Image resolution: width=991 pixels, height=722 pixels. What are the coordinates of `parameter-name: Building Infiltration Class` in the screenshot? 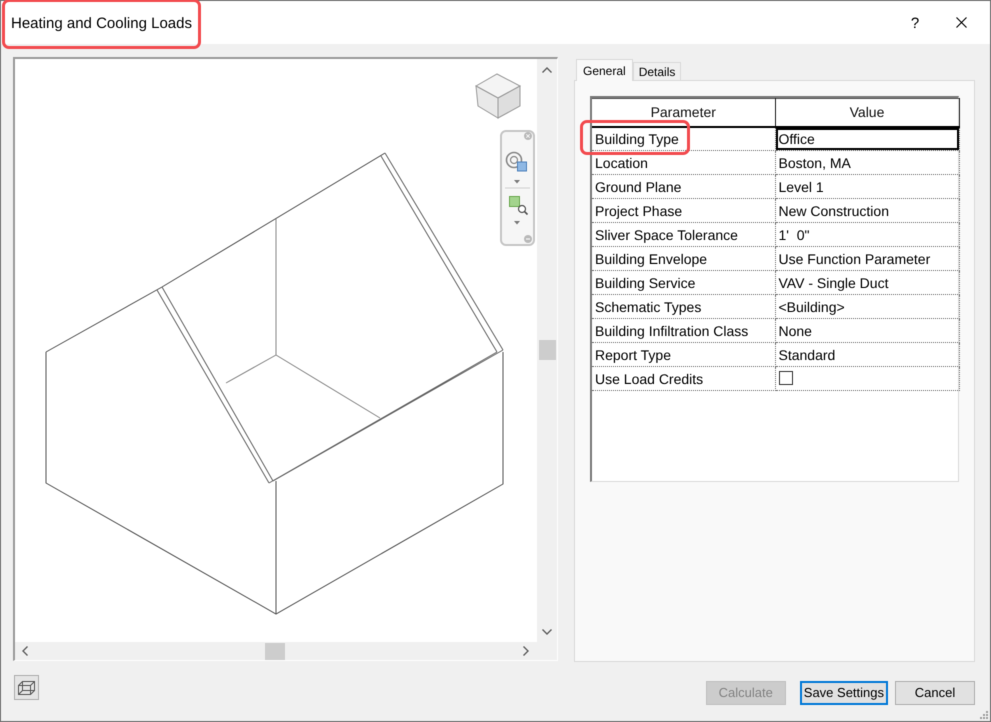 It's located at (671, 331).